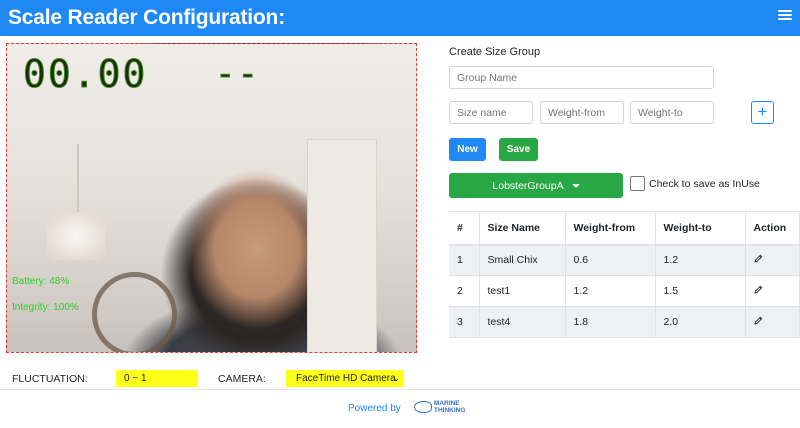 This screenshot has width=800, height=428. I want to click on new-button: New, so click(467, 149).